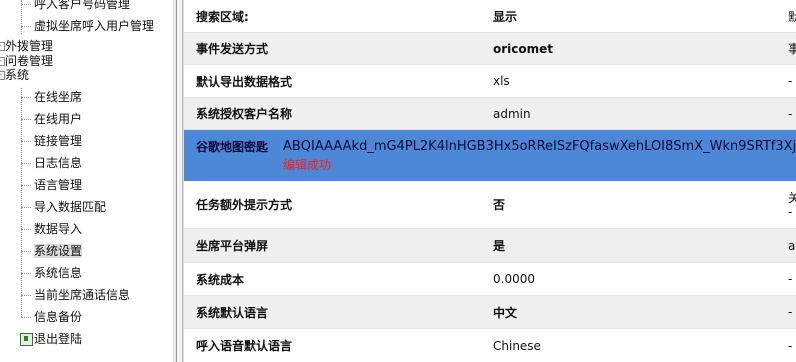 The width and height of the screenshot is (796, 362). I want to click on sidebar-item-current-calls: 当前坐席通话信息, so click(82, 295).